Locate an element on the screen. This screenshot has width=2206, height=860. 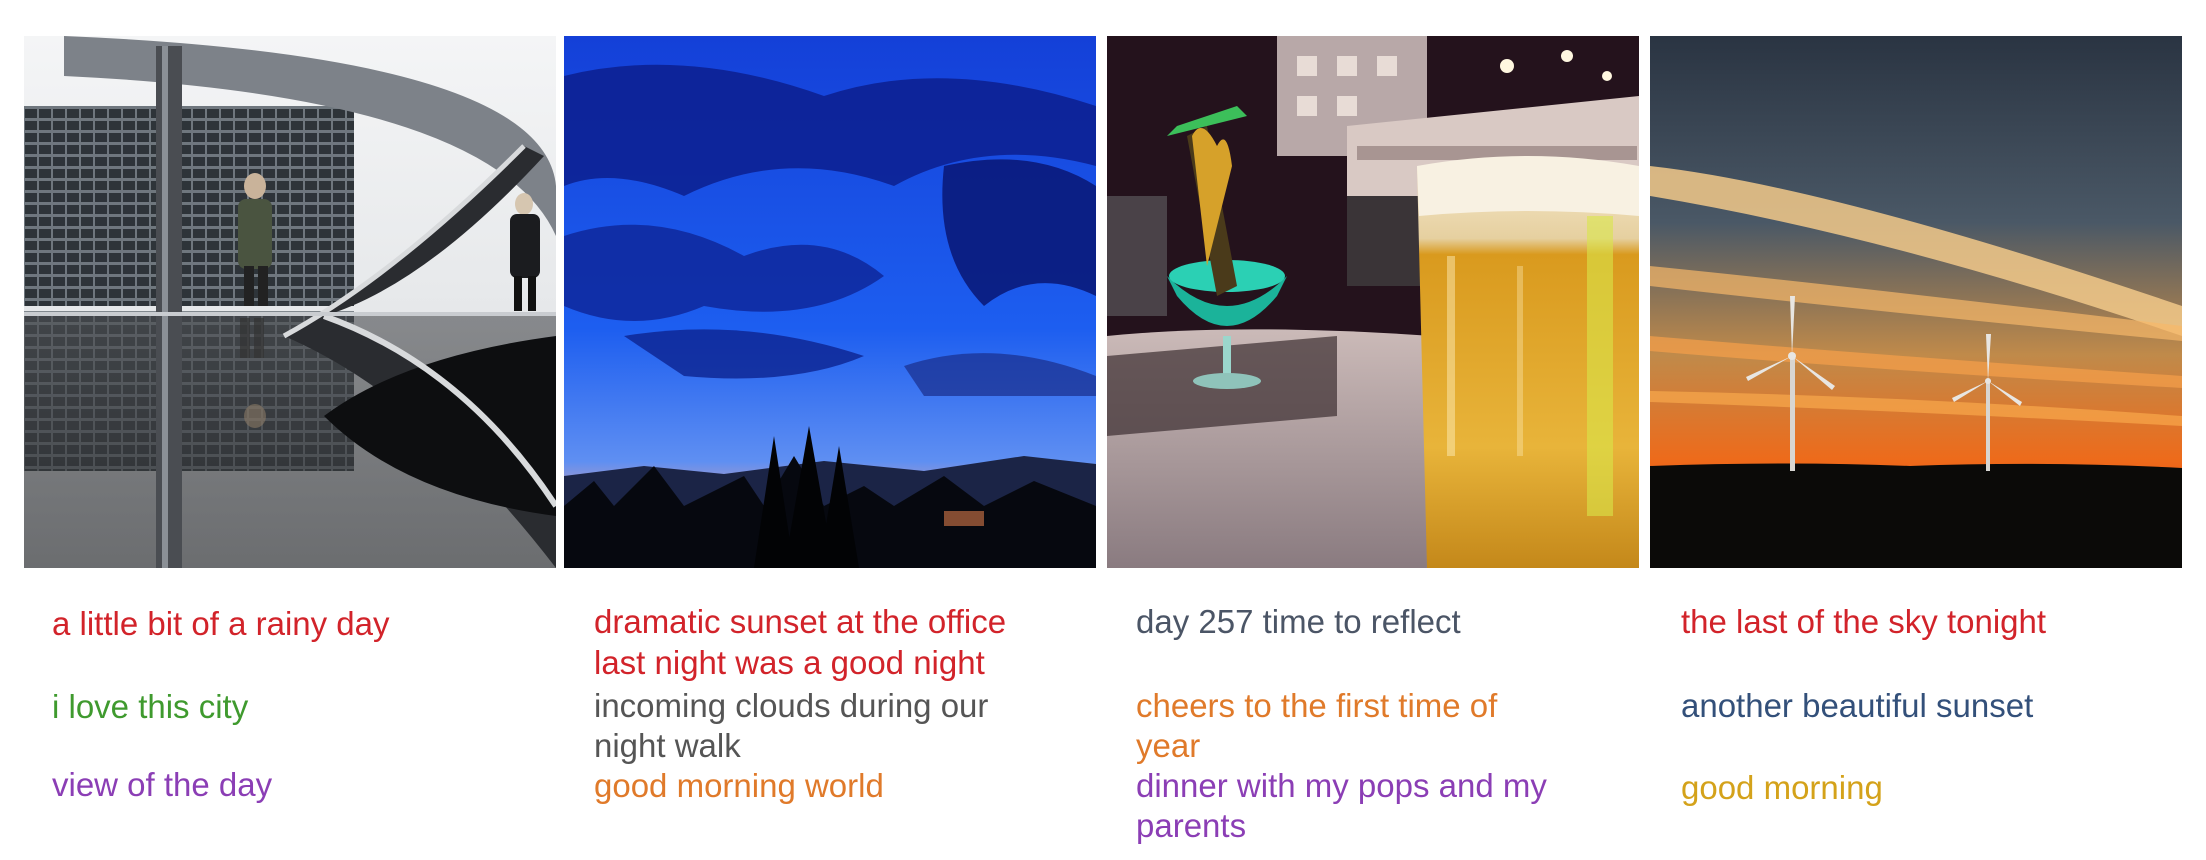
caption-4-2: another beautiful sunset is located at coordinates (1857, 705).